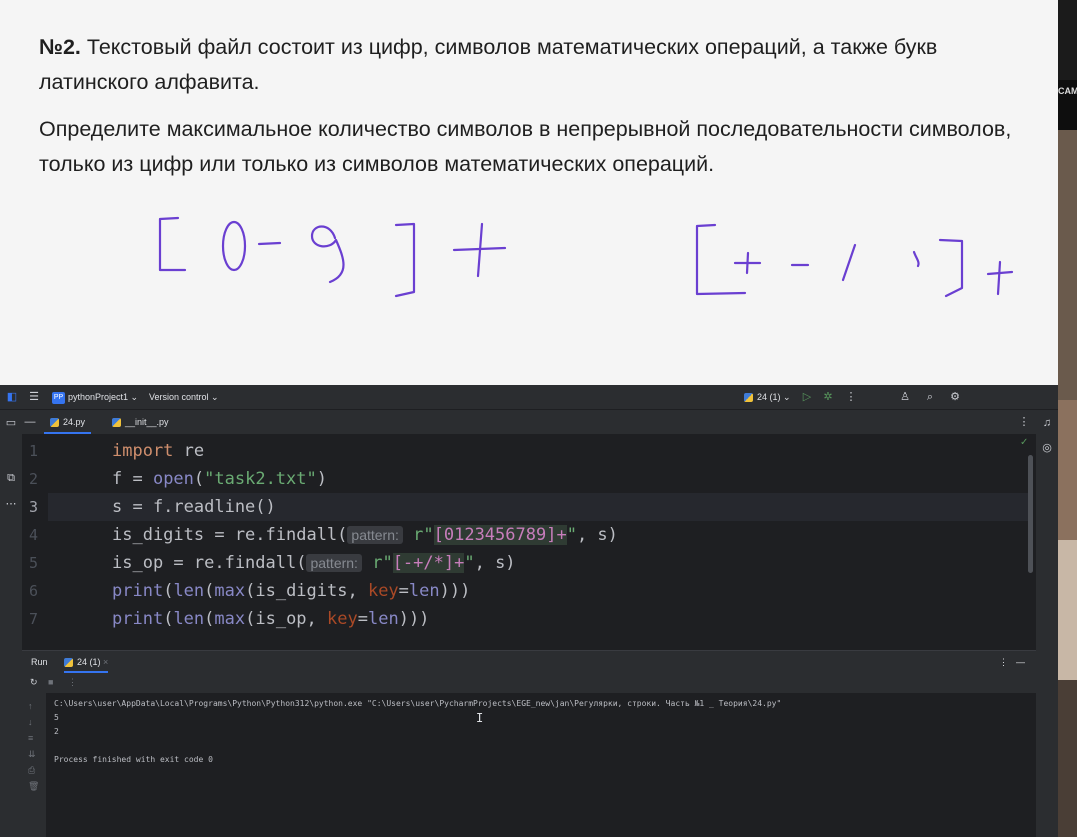  I want to click on regex-literal: [-+/*]+, so click(428, 563).